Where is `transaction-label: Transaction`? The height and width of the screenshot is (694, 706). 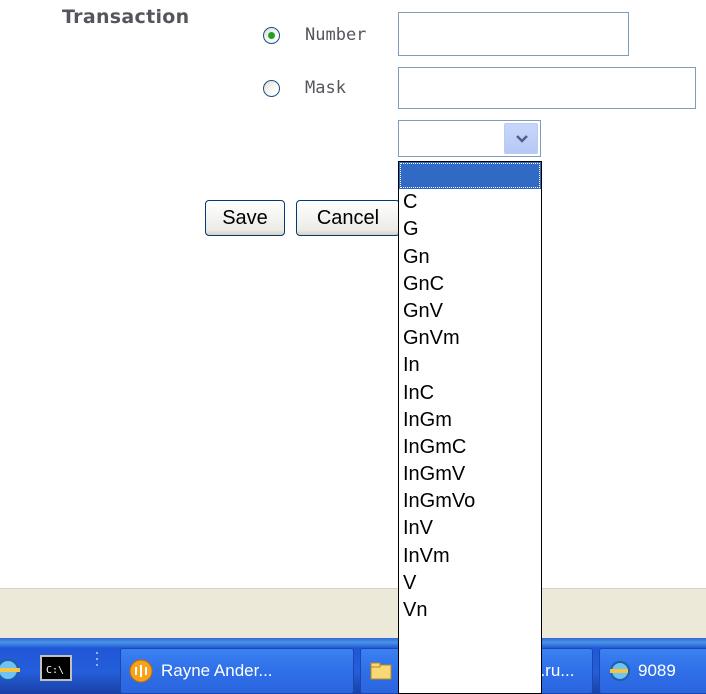
transaction-label: Transaction is located at coordinates (126, 17).